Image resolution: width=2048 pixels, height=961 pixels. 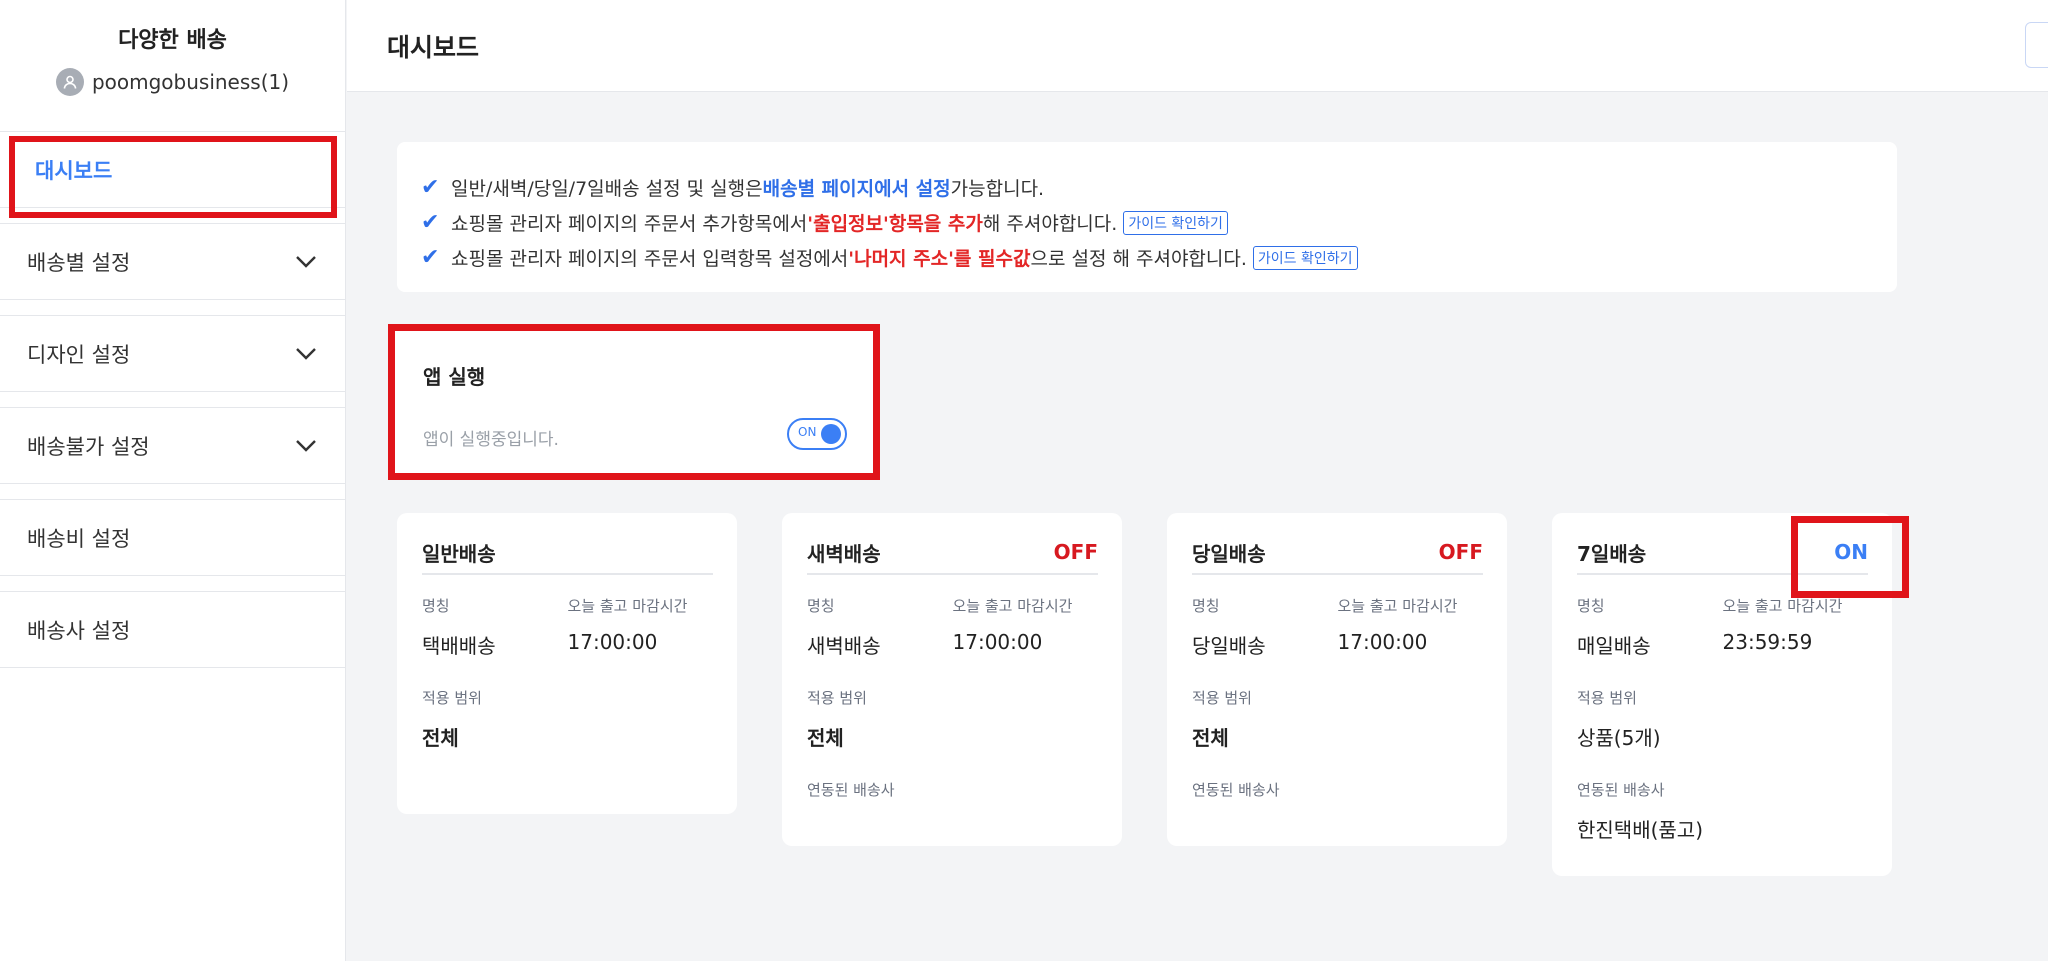 I want to click on notice-text: 으로 설정 해 주셔야합니다., so click(x=1138, y=259).